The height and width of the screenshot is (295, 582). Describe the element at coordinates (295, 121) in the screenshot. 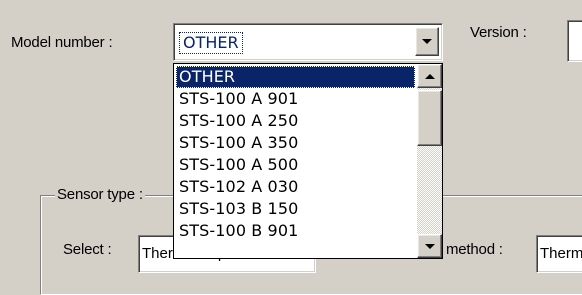

I see `option-sts-100-a-250: STS-100 A 250` at that location.